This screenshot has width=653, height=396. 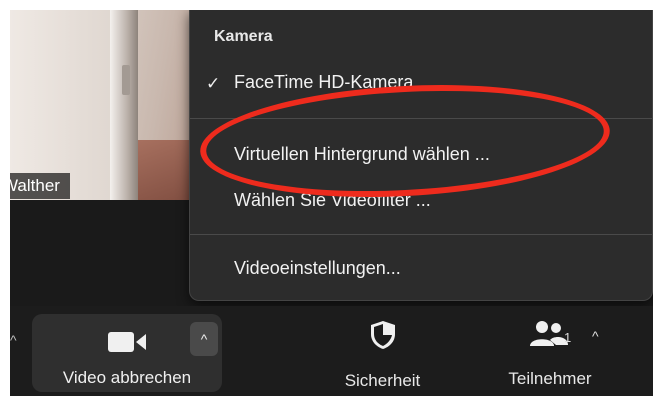 I want to click on video-door-frame, so click(x=124, y=105).